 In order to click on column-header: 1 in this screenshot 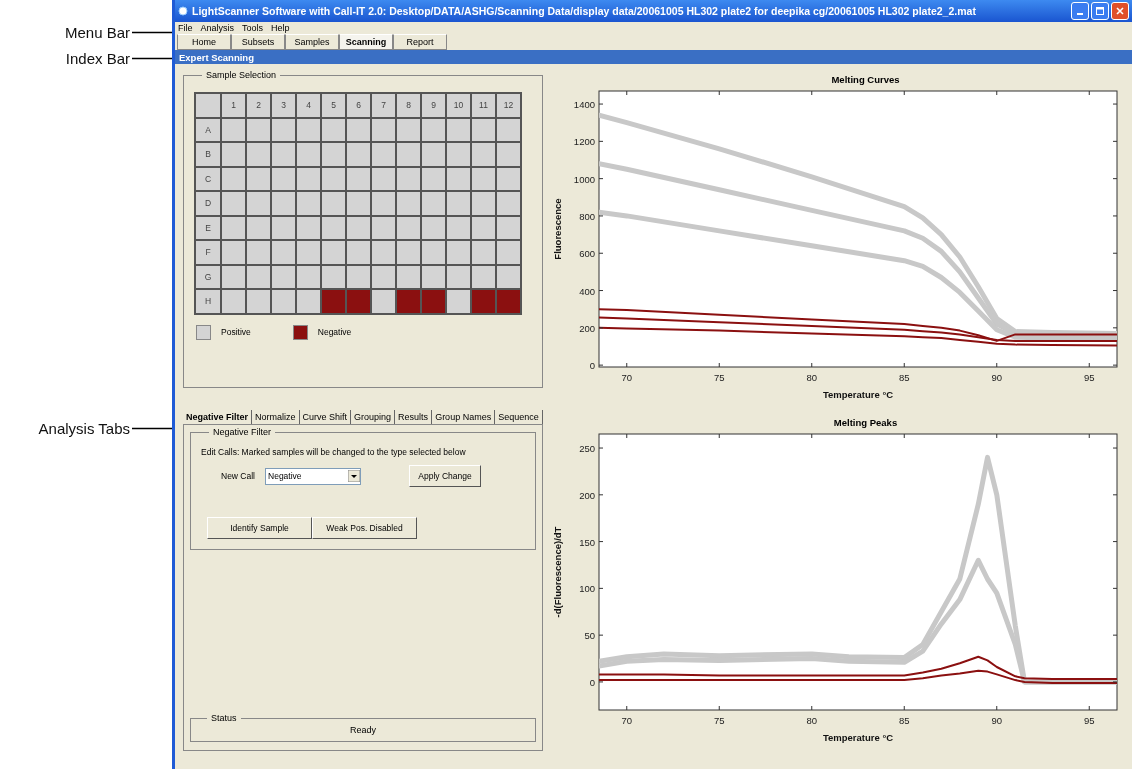, I will do `click(233, 105)`.